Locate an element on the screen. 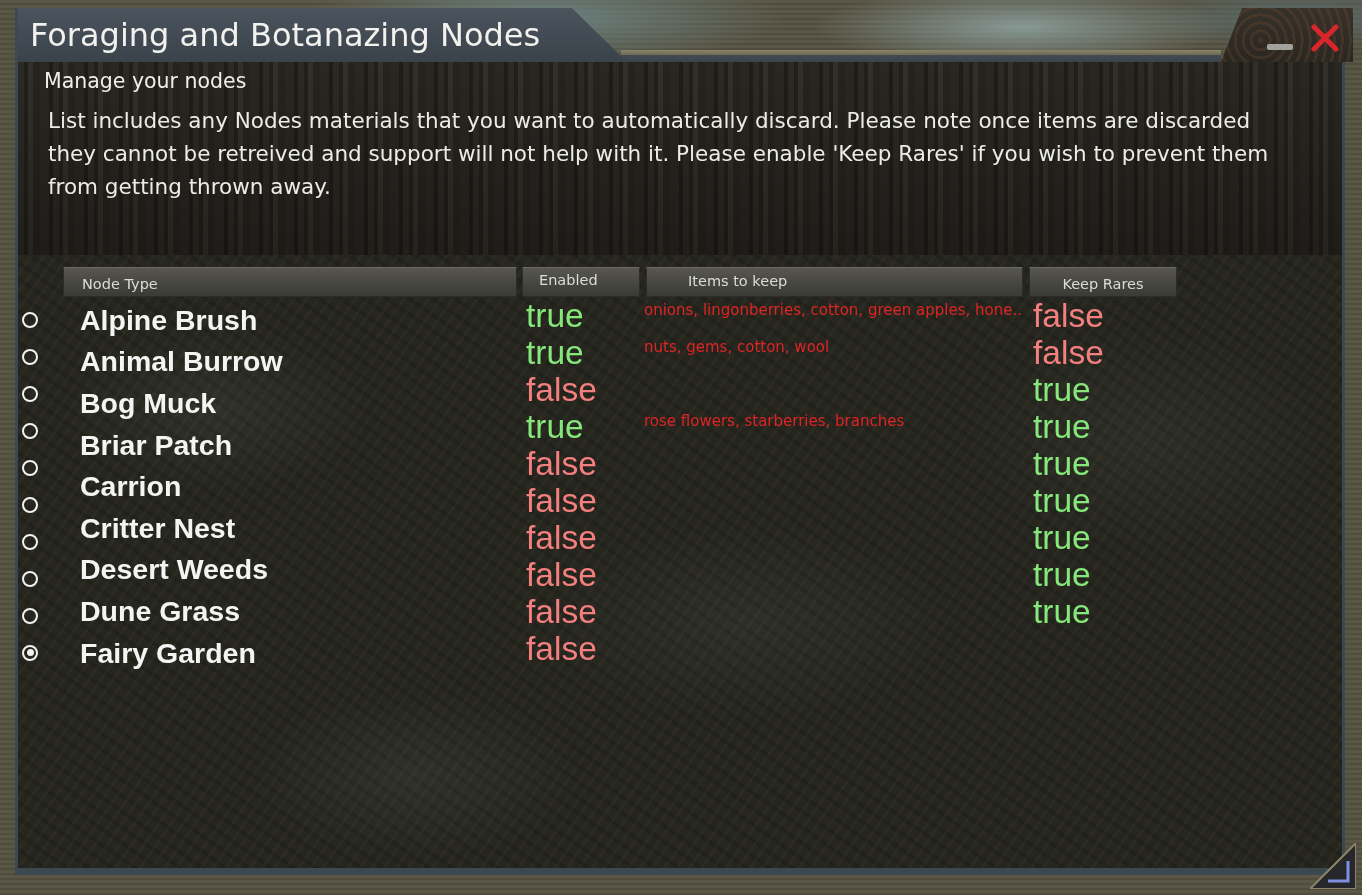 This screenshot has width=1362, height=895. node-name: Critter Nest is located at coordinates (158, 527).